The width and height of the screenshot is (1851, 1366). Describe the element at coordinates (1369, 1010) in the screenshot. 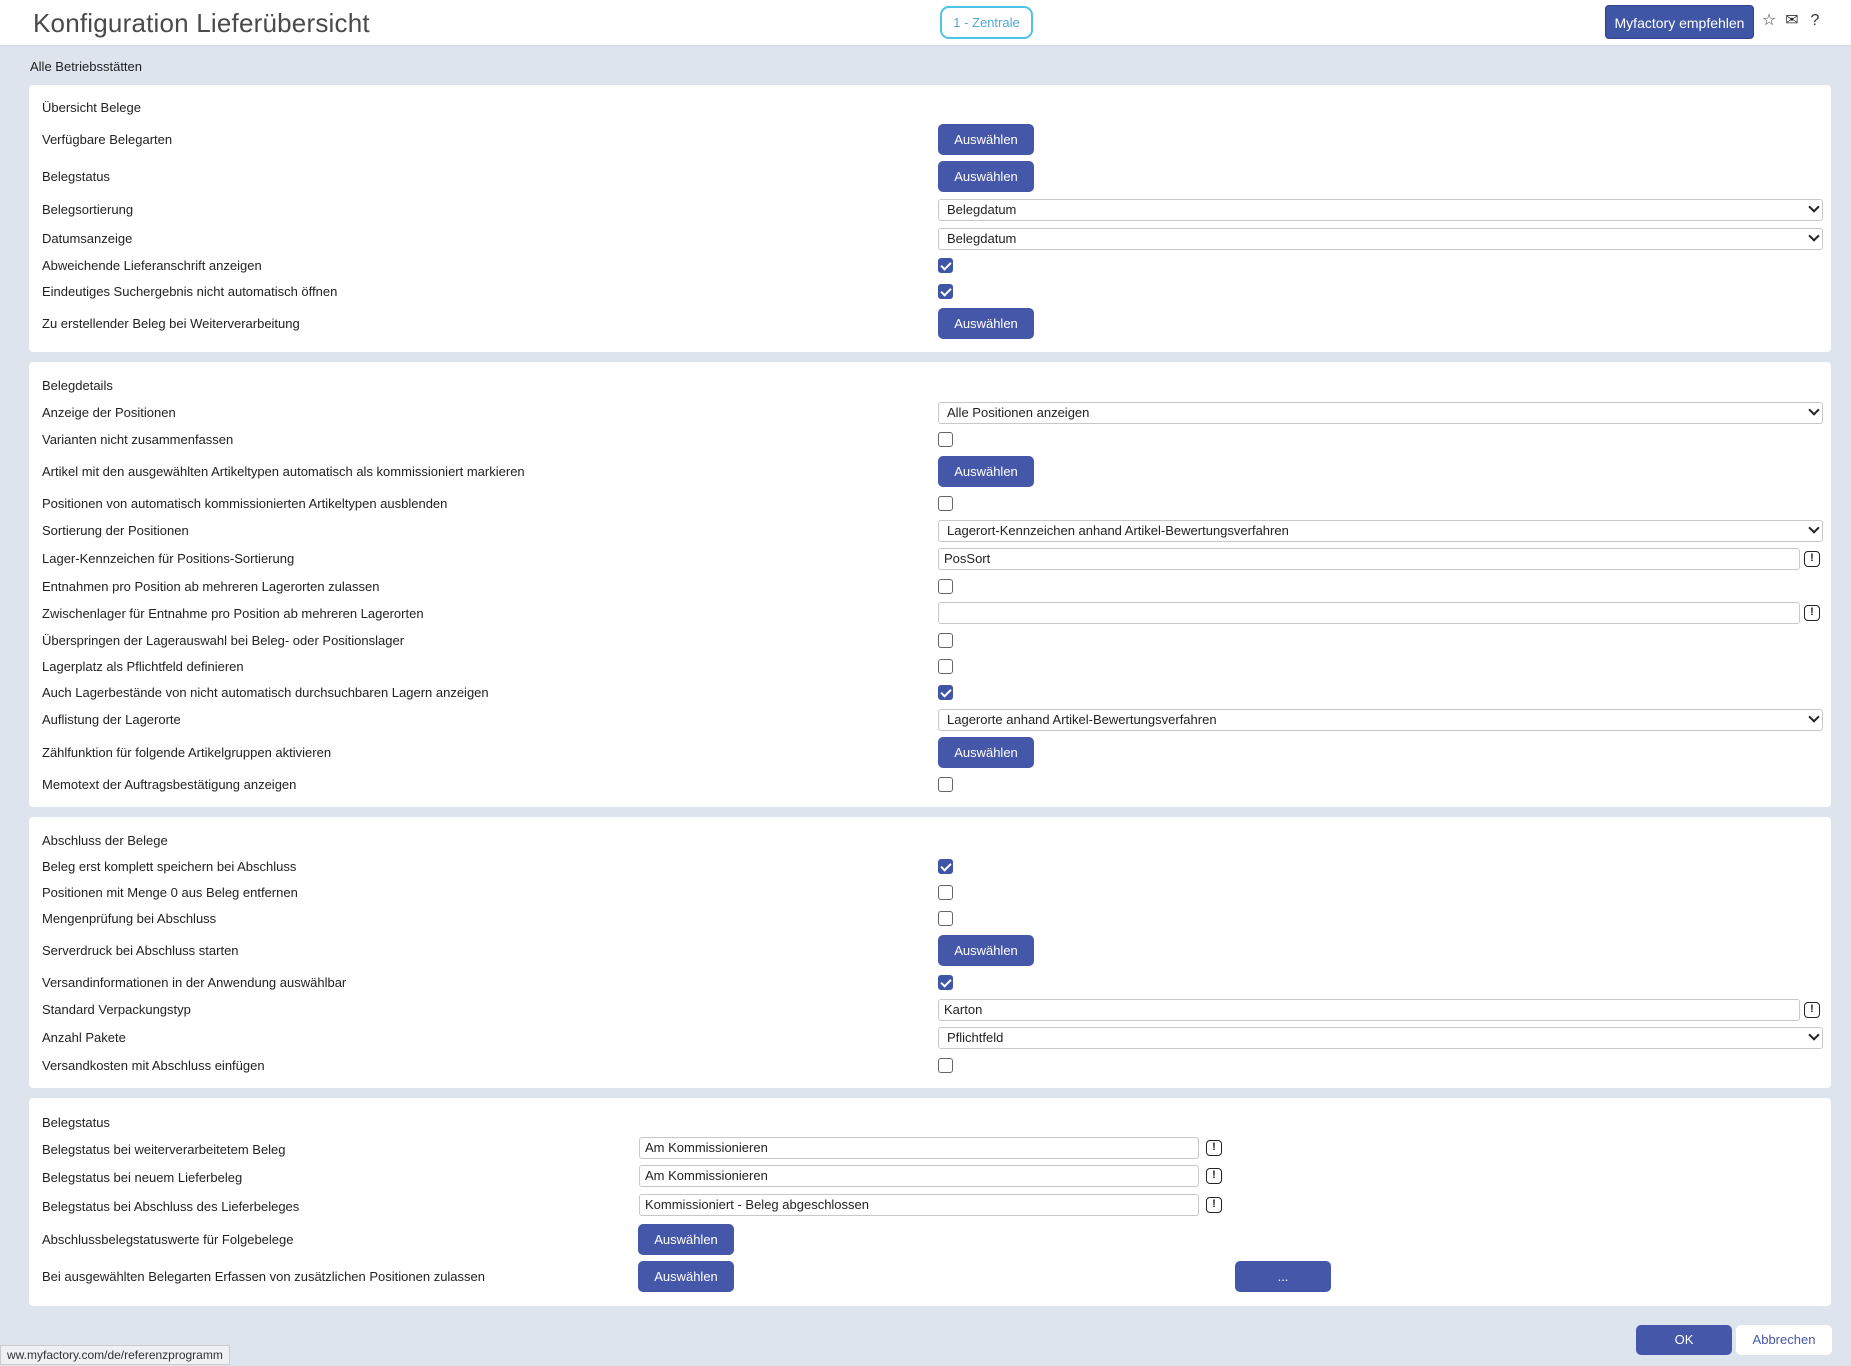

I see `verpackungstyp-input: Karton` at that location.